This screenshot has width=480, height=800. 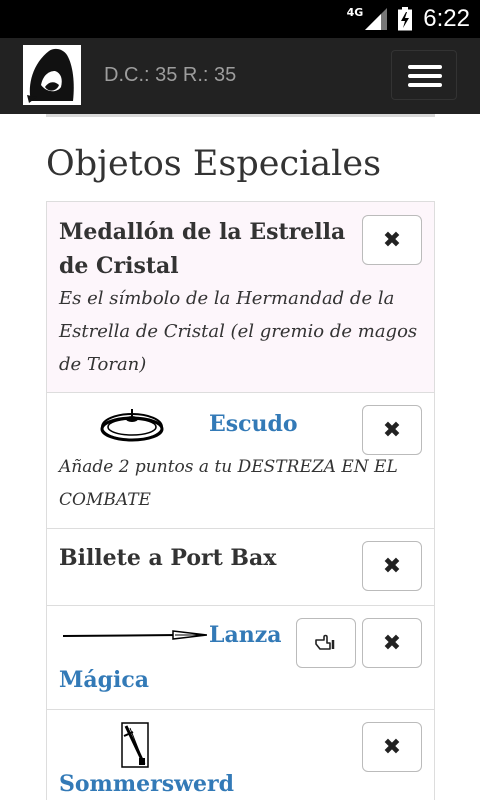 What do you see at coordinates (168, 558) in the screenshot?
I see `item-name: Billete a Port Bax` at bounding box center [168, 558].